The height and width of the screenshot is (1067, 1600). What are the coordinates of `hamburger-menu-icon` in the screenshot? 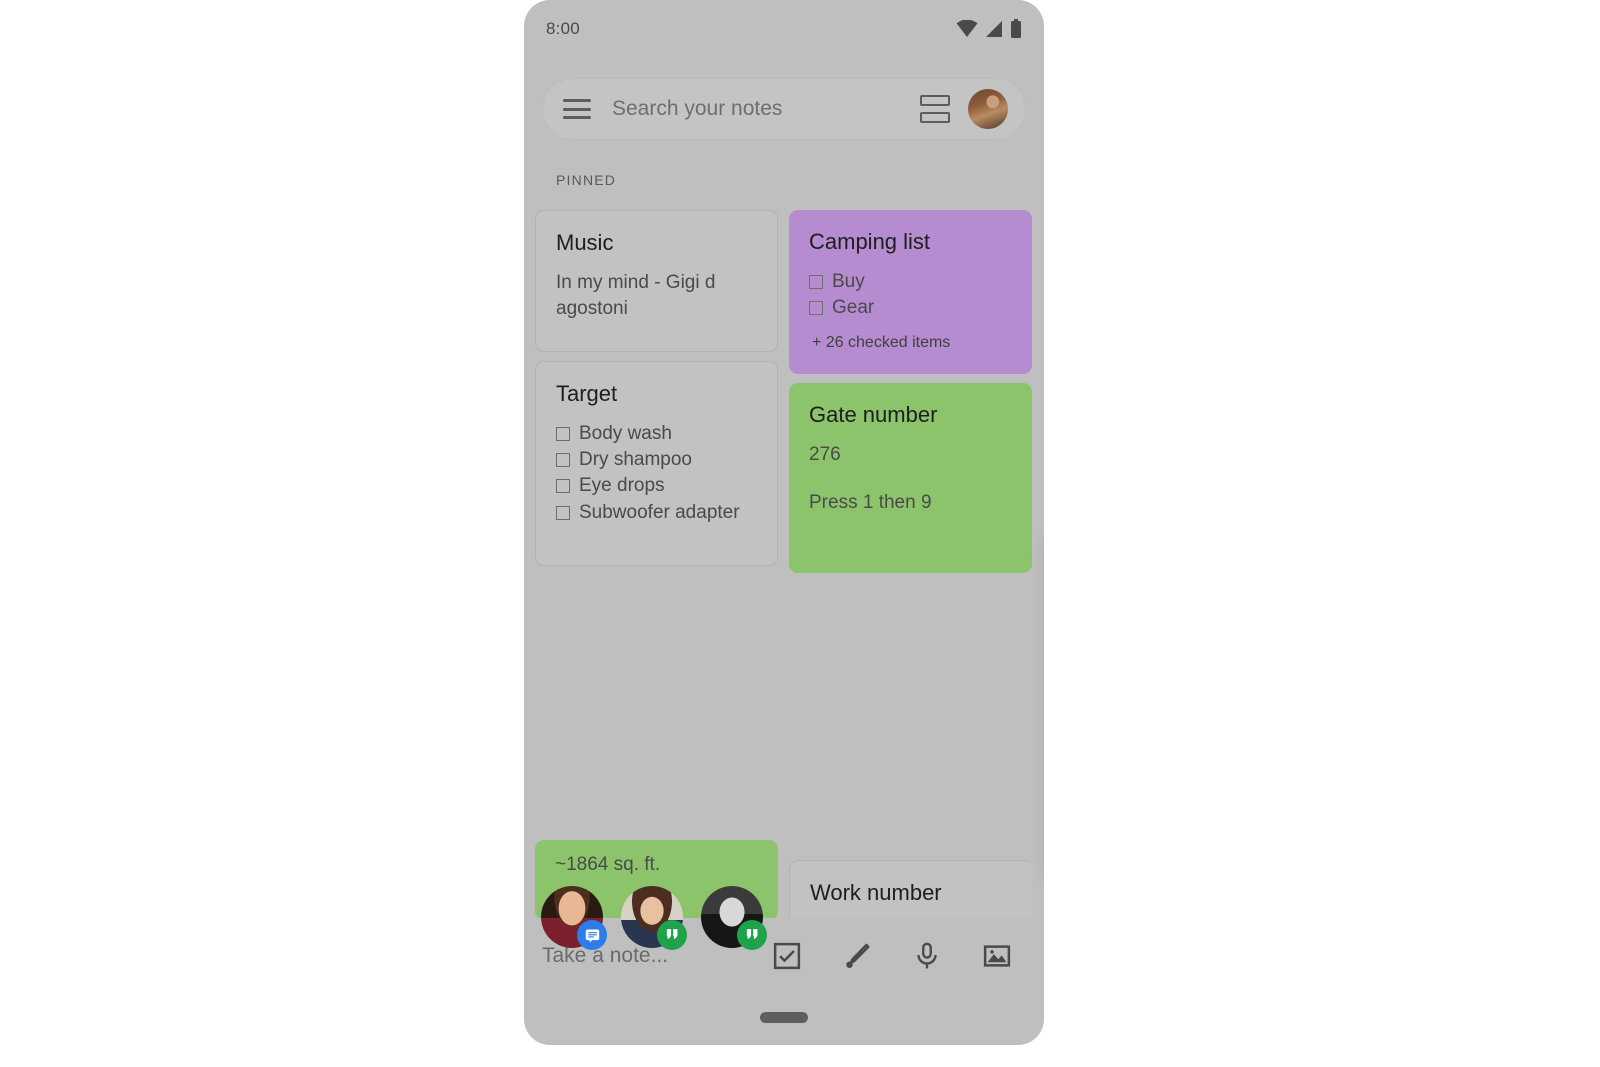 It's located at (577, 109).